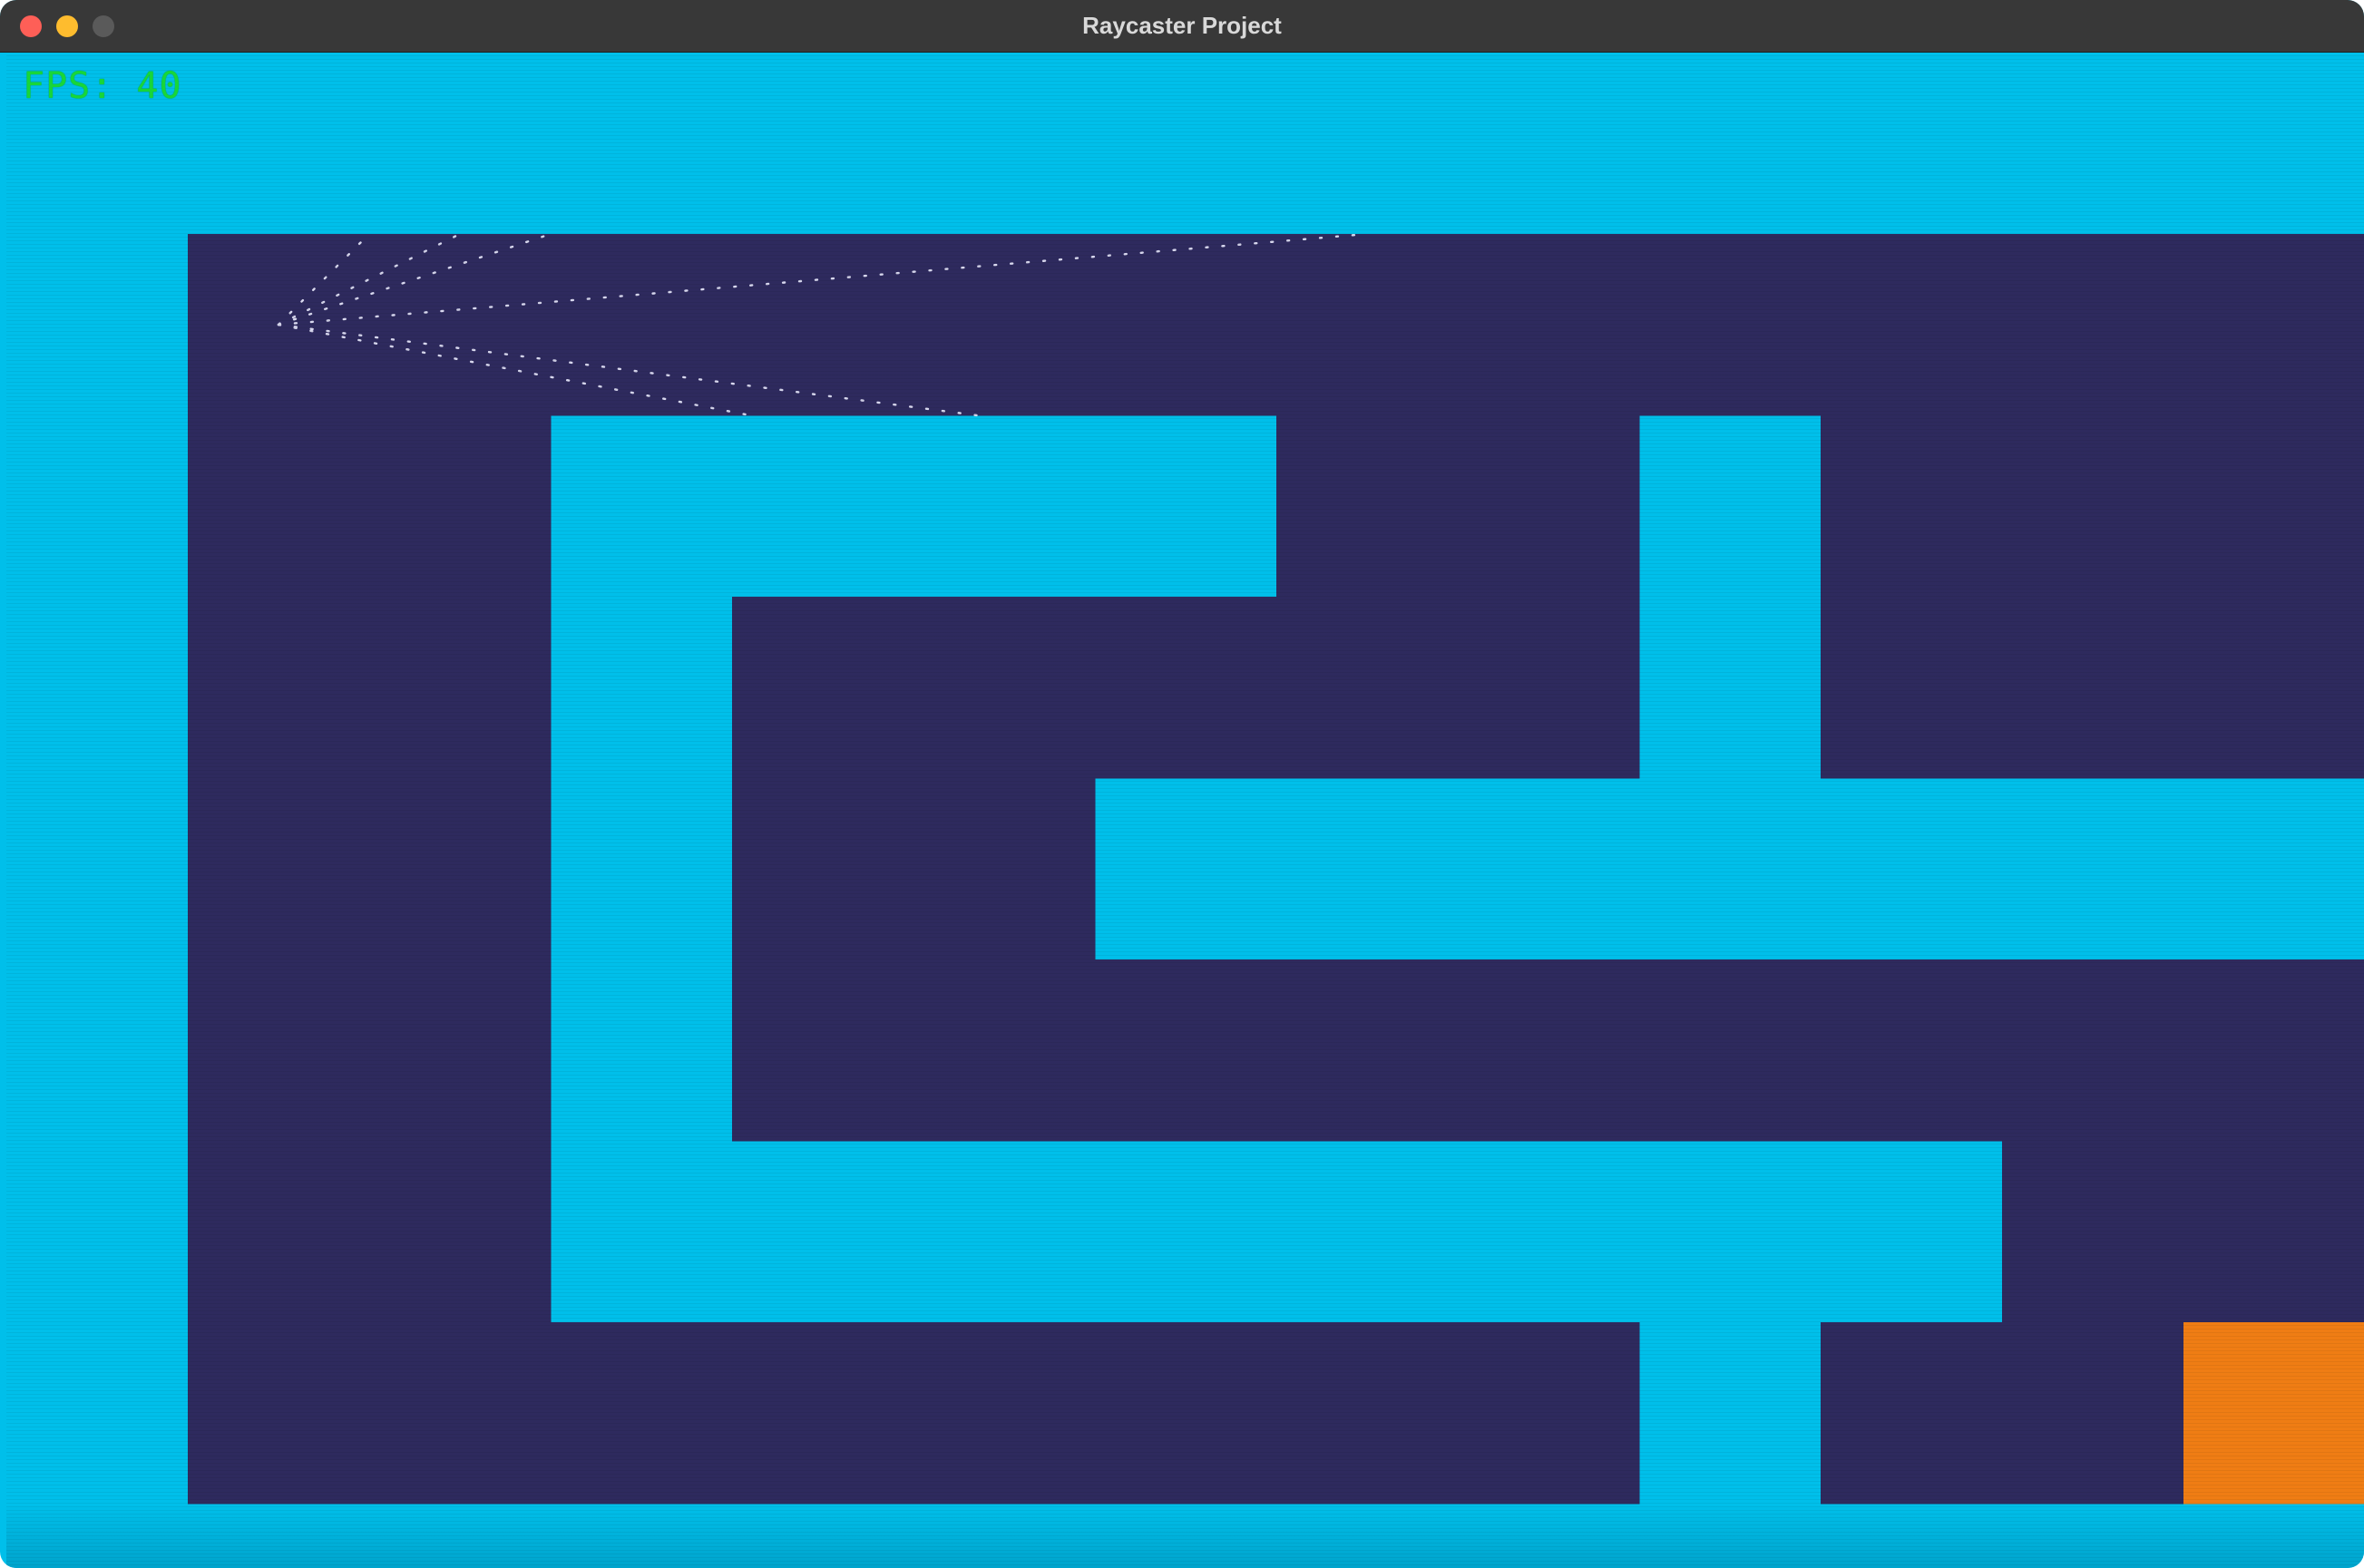 The image size is (2364, 1568). I want to click on goal-tile, so click(2273, 1413).